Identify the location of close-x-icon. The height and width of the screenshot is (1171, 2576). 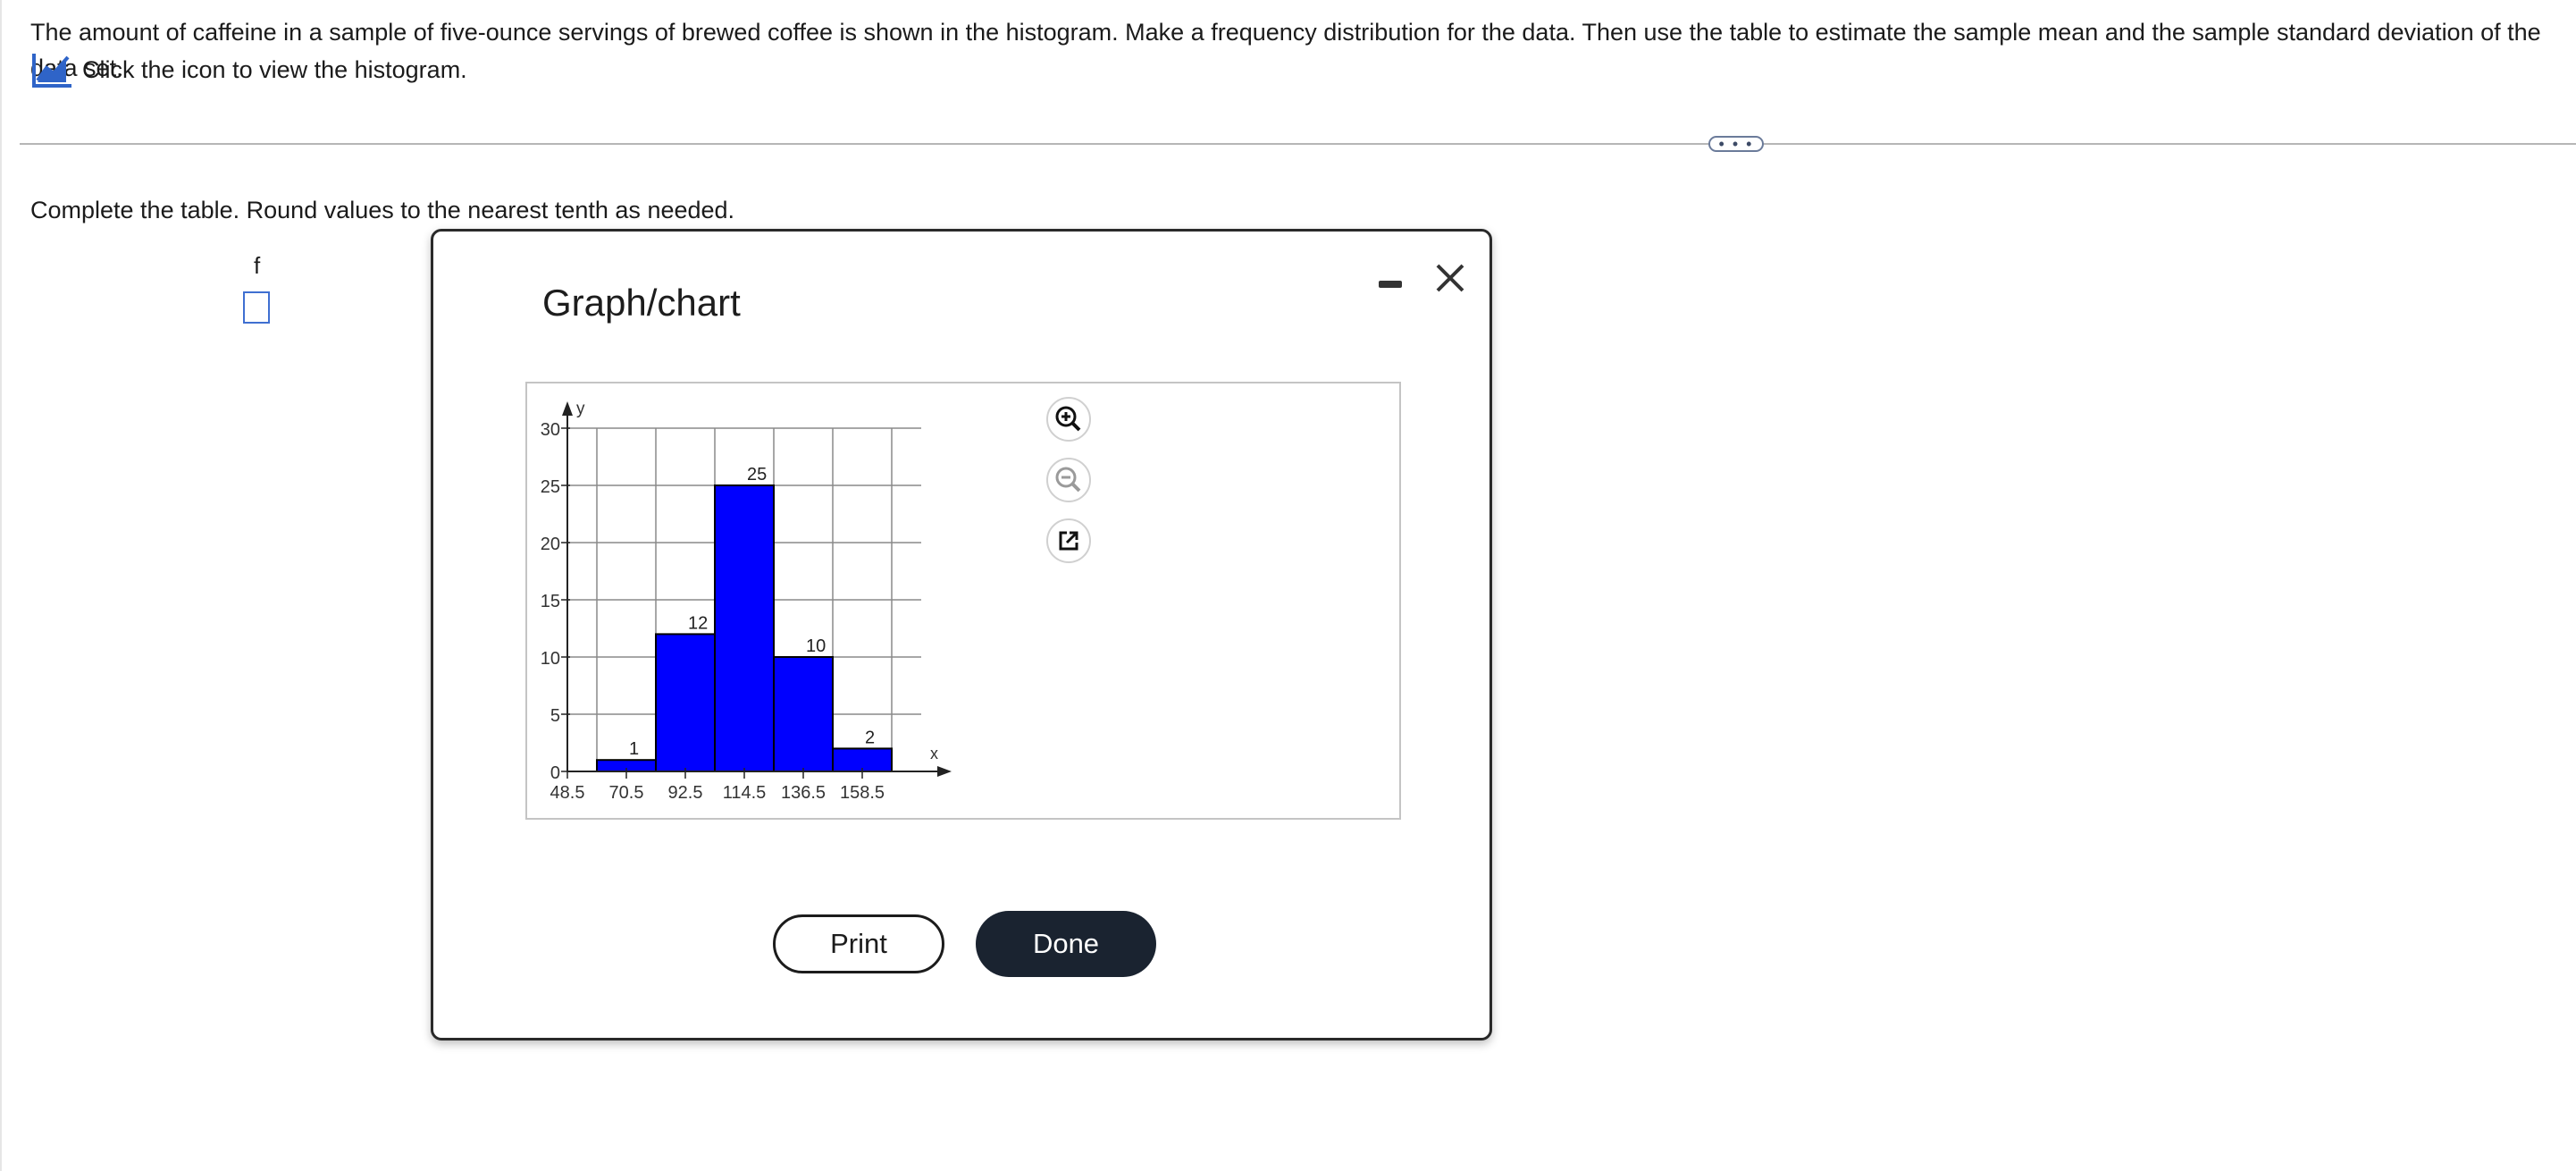
(1450, 278).